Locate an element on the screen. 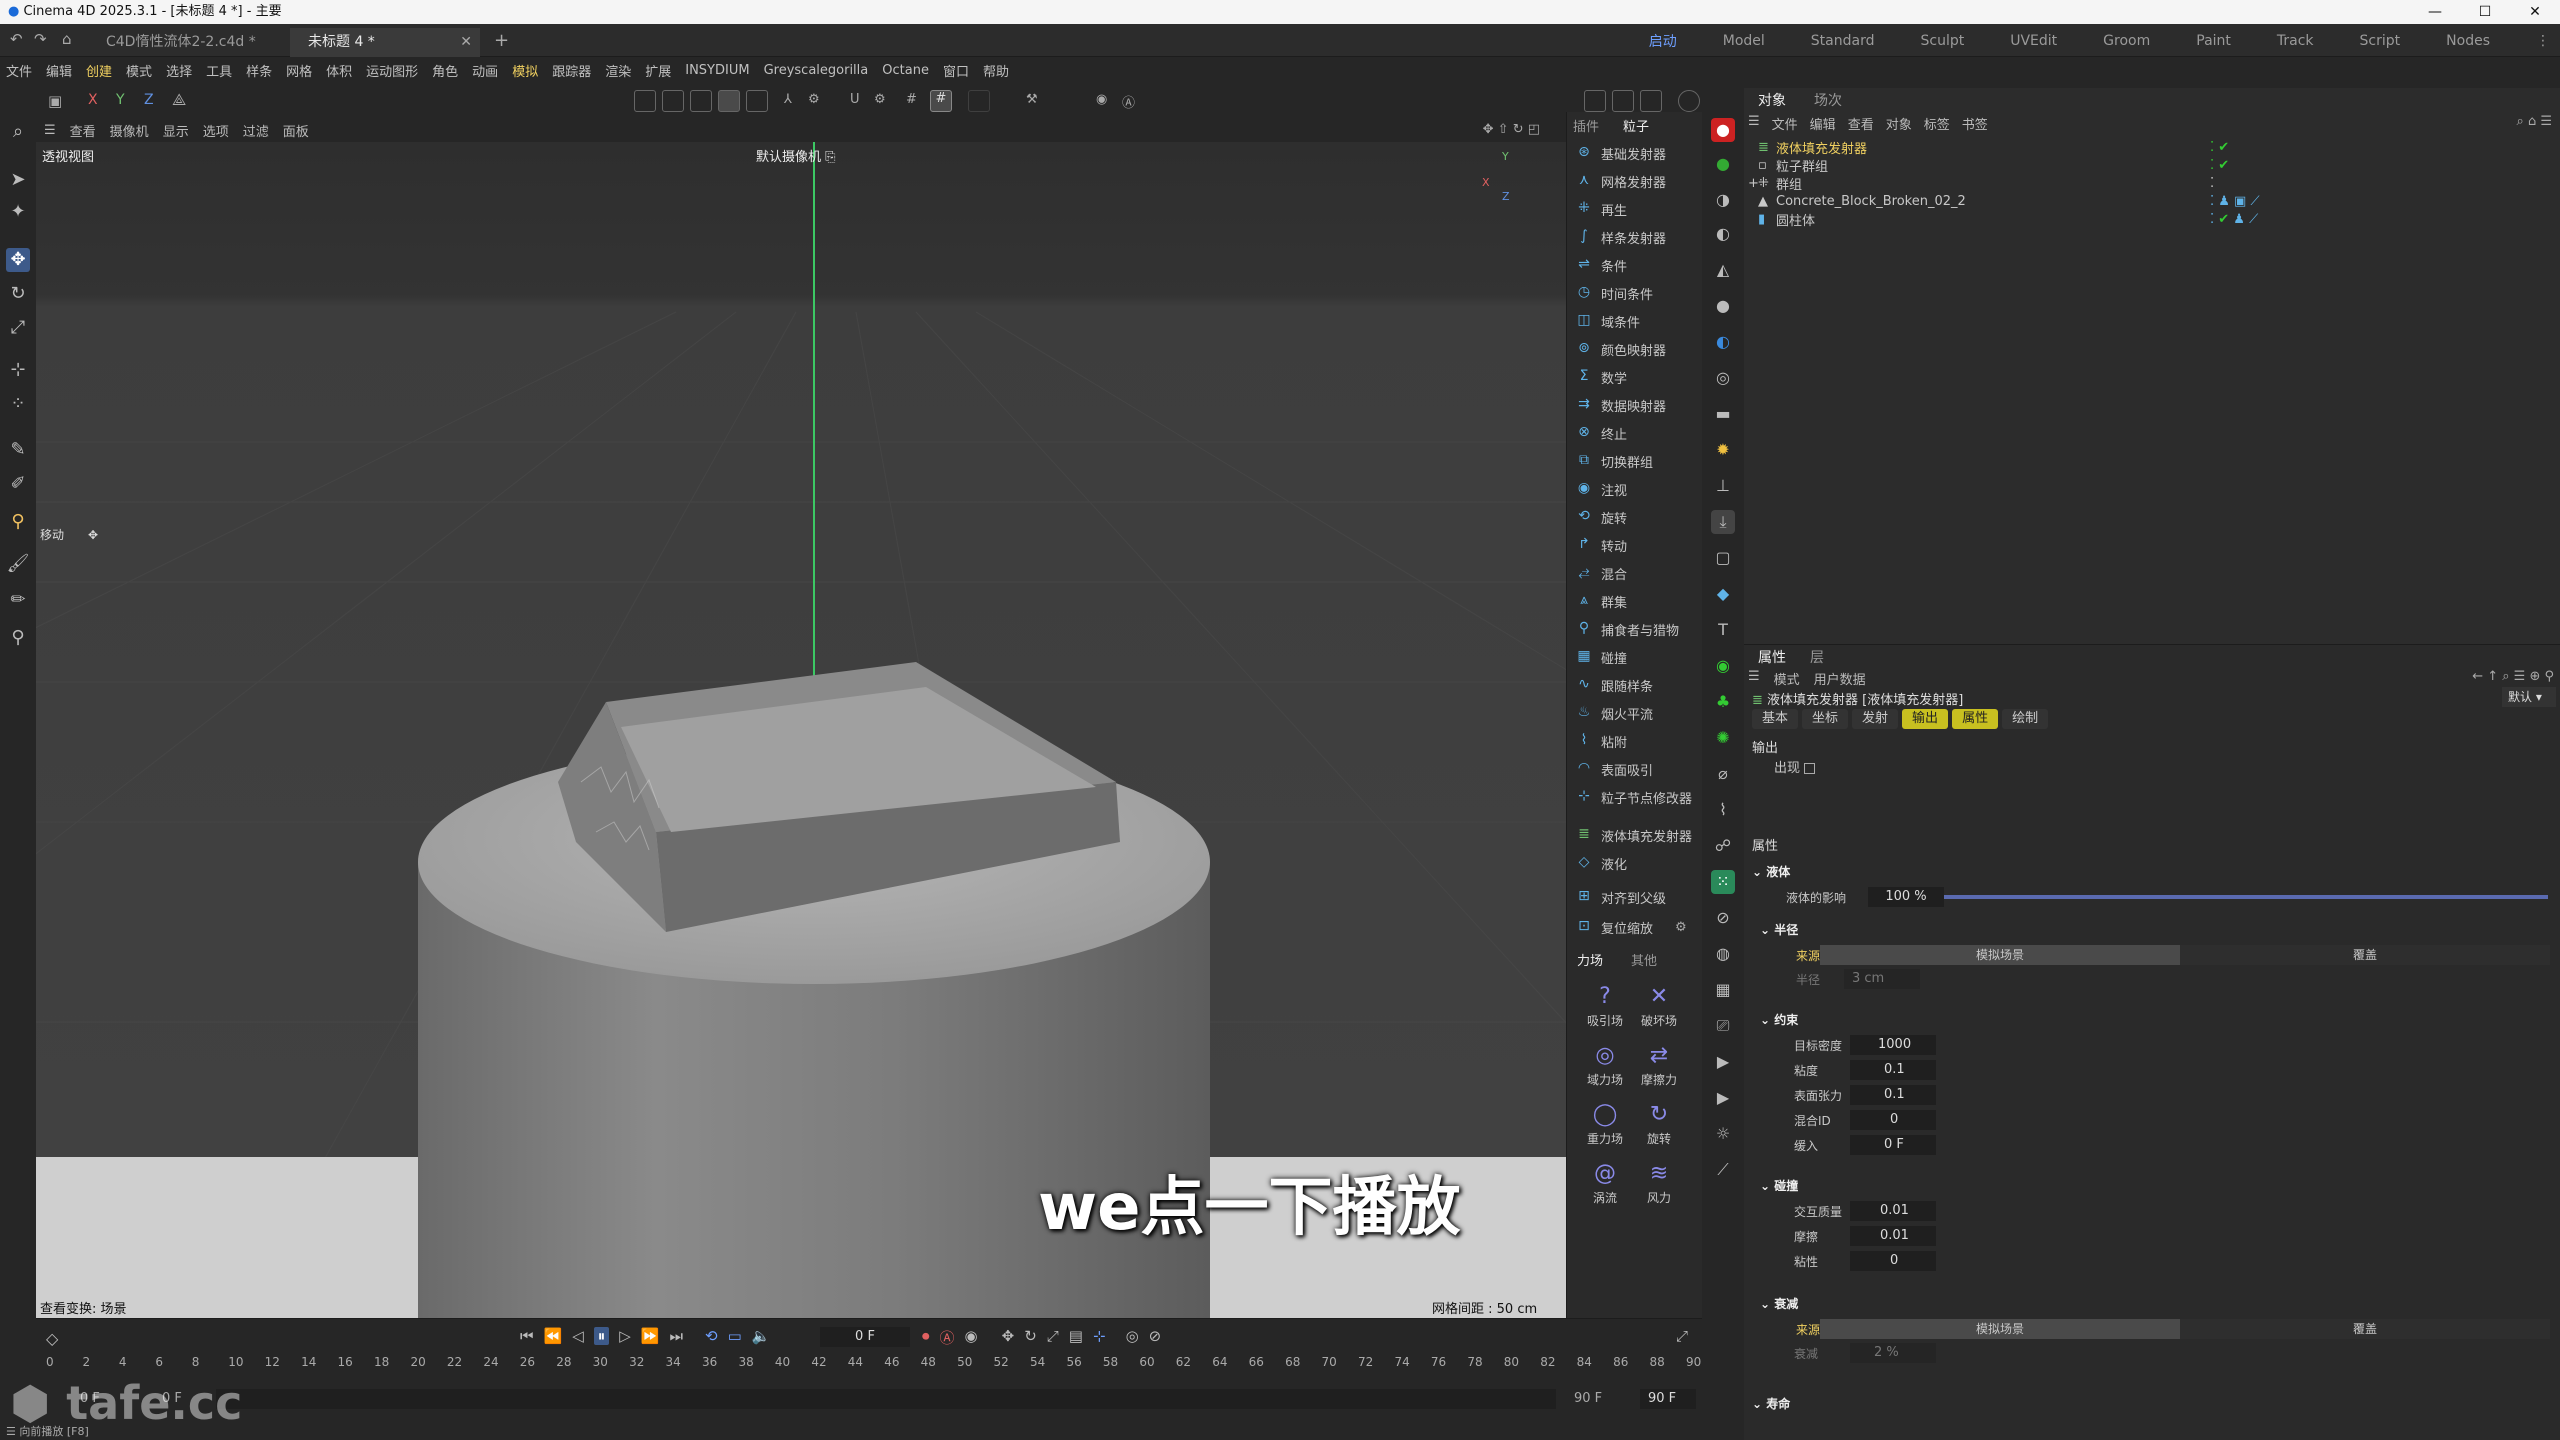 The height and width of the screenshot is (1440, 2560). live-select-icon: ✦ is located at coordinates (18, 212).